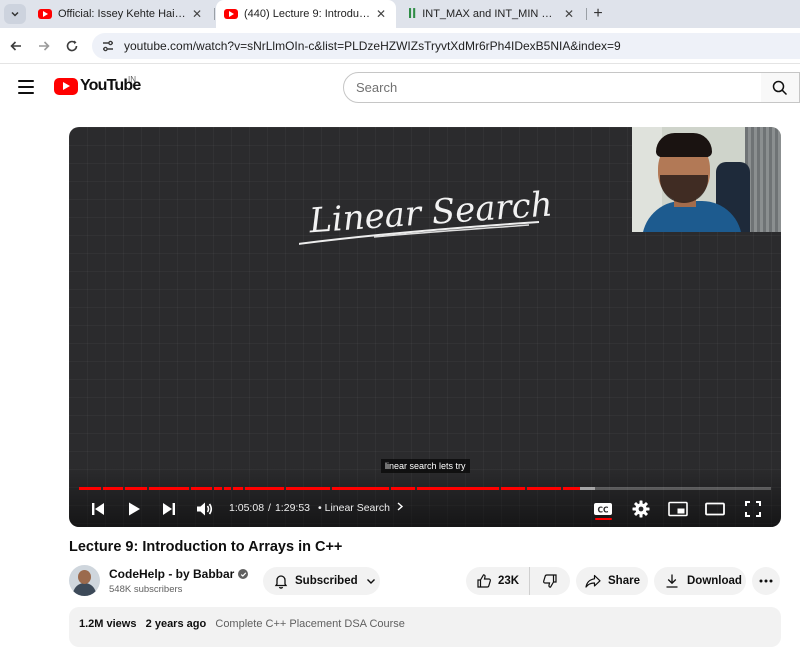  Describe the element at coordinates (425, 509) in the screenshot. I see `player-controls: 1:05:08/1:29:53 • Linear Search CC` at that location.